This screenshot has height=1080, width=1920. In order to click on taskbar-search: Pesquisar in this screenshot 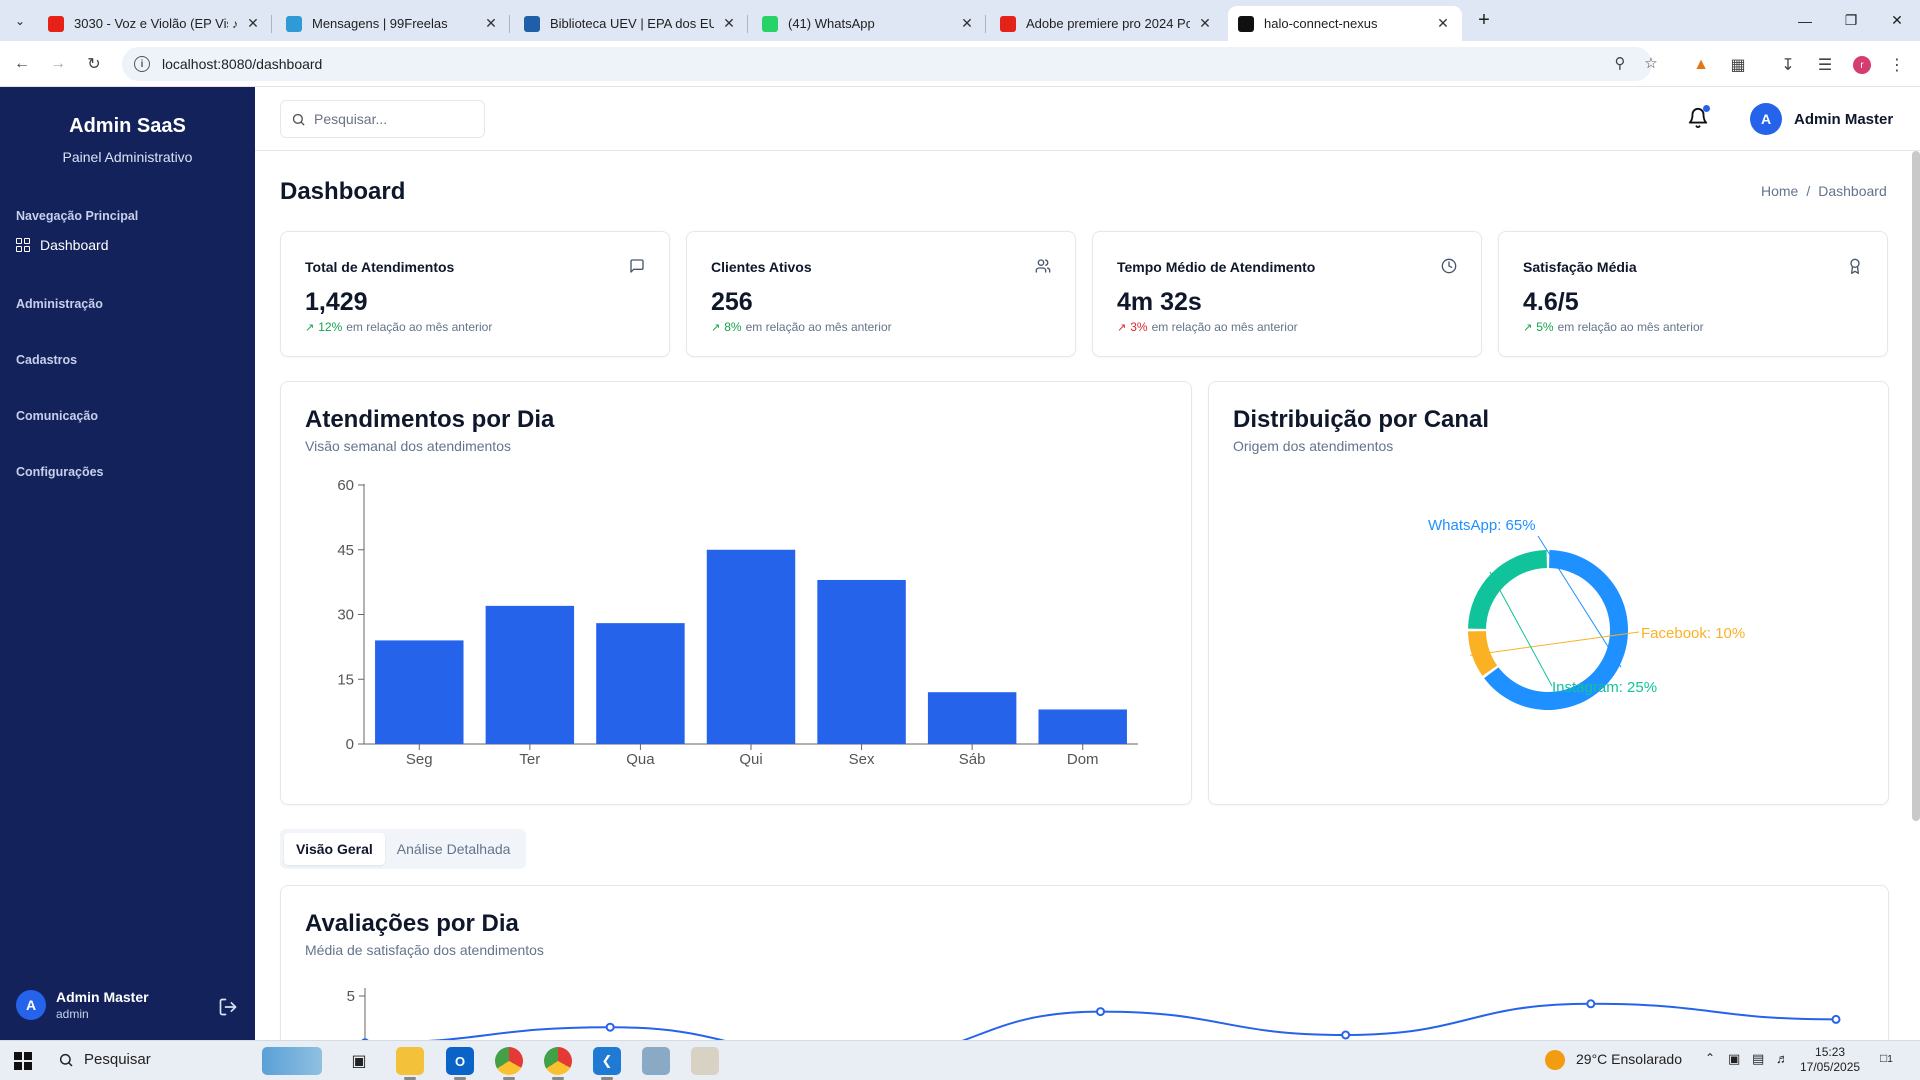, I will do `click(104, 1059)`.